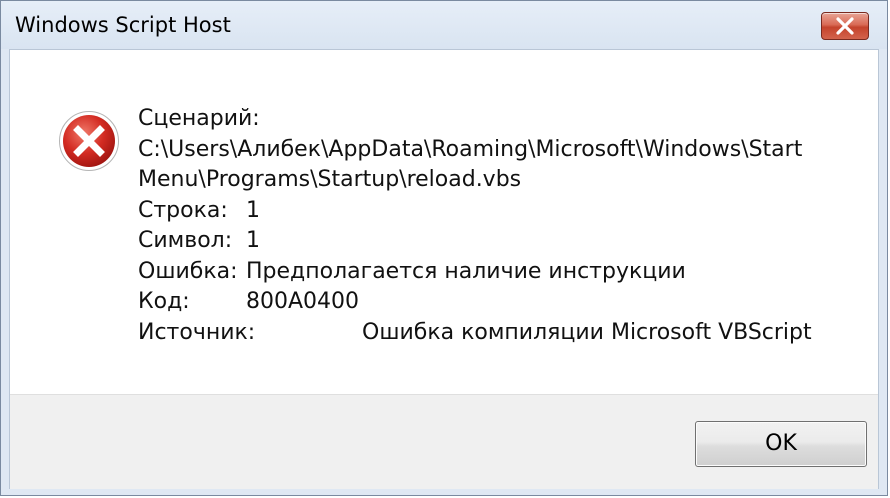  What do you see at coordinates (253, 210) in the screenshot?
I see `line-value: 1` at bounding box center [253, 210].